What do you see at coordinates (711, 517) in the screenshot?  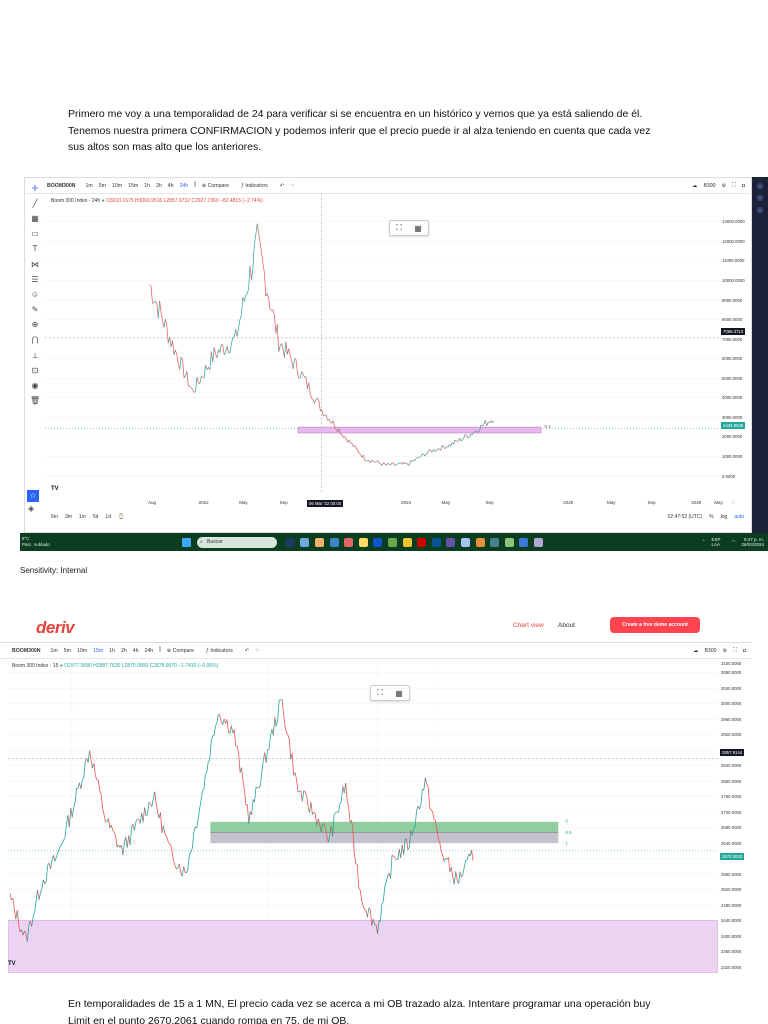 I see `percent-toggle: %` at bounding box center [711, 517].